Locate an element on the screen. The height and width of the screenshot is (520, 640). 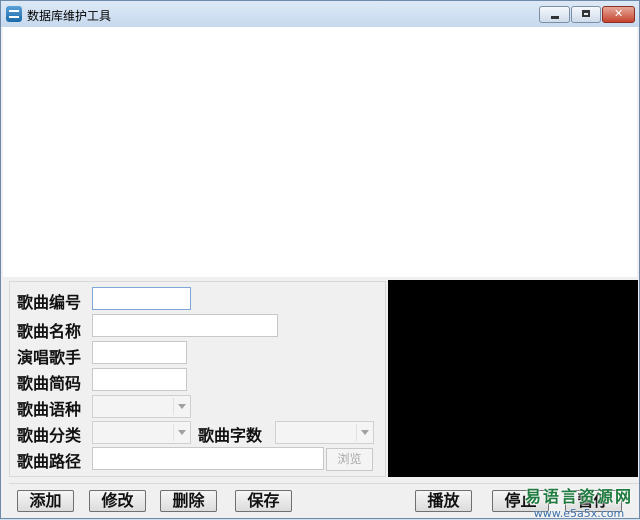
song-id-label: 歌曲编号 is located at coordinates (49, 302).